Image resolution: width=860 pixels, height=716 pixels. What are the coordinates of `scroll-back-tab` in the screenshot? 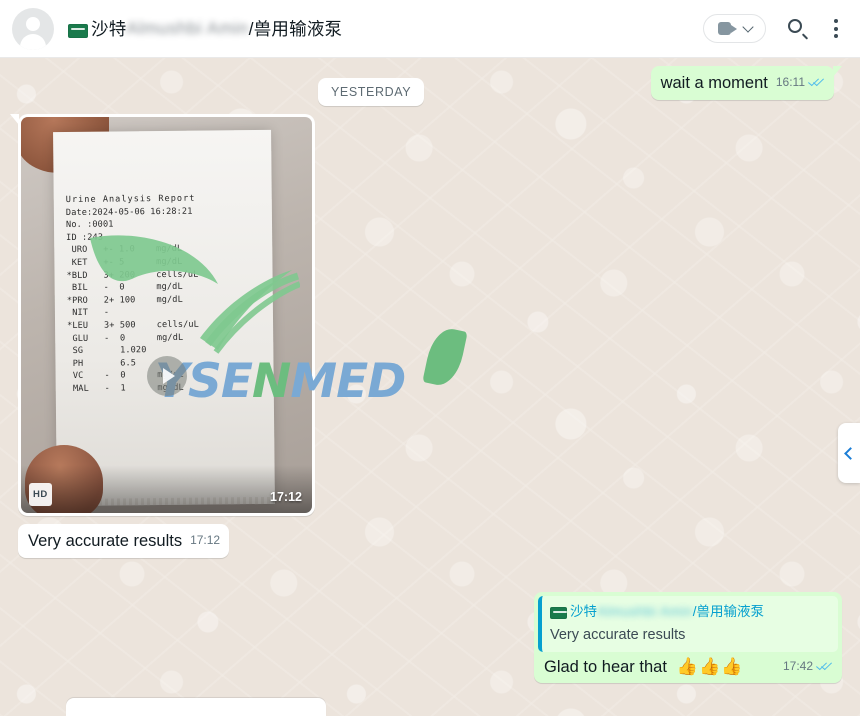 It's located at (849, 453).